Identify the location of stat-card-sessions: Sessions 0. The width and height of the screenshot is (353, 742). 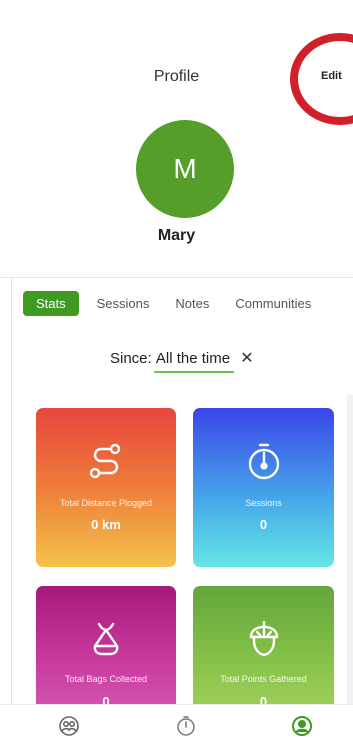
(263, 487).